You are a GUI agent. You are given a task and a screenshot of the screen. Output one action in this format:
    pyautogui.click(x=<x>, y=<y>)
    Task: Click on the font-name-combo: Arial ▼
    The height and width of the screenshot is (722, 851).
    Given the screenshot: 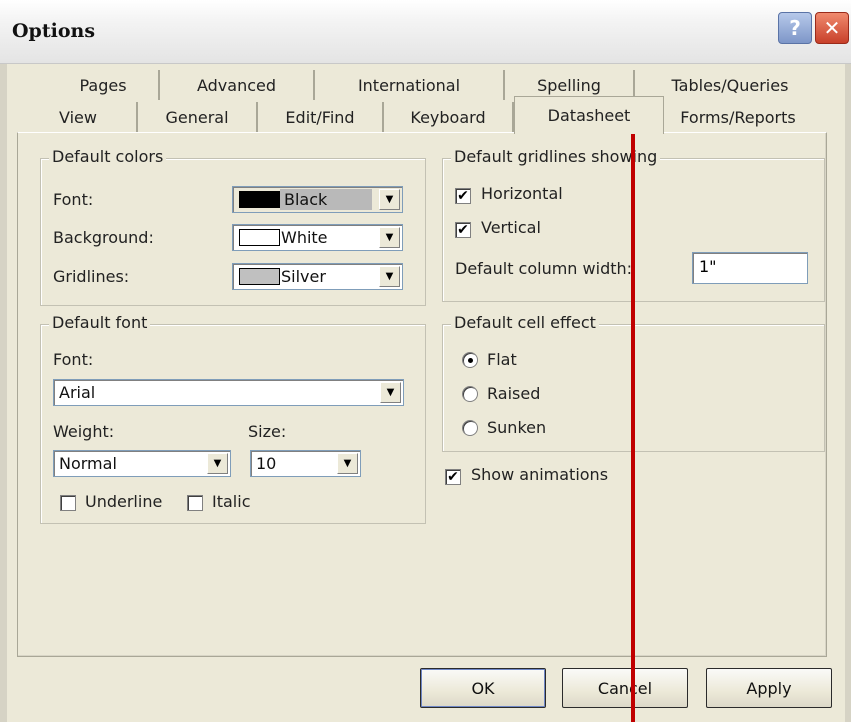 What is the action you would take?
    pyautogui.click(x=228, y=392)
    